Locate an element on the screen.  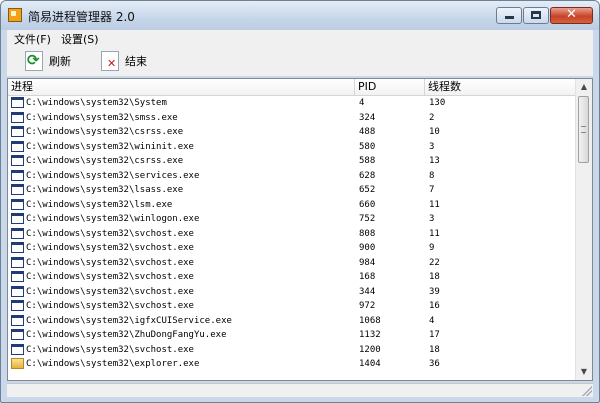
process-path: C:\windows\system32\System is located at coordinates (96, 103).